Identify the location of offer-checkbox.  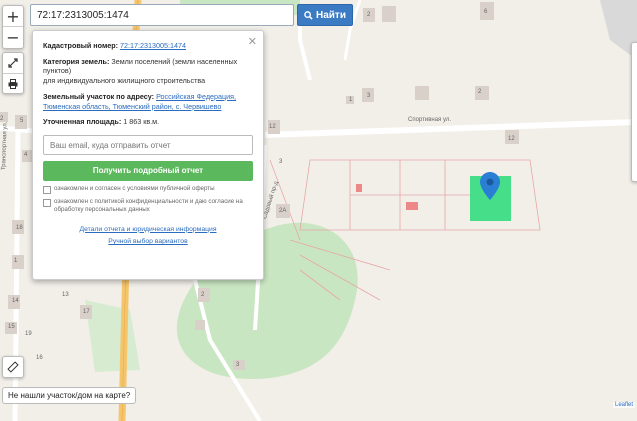
(47, 190).